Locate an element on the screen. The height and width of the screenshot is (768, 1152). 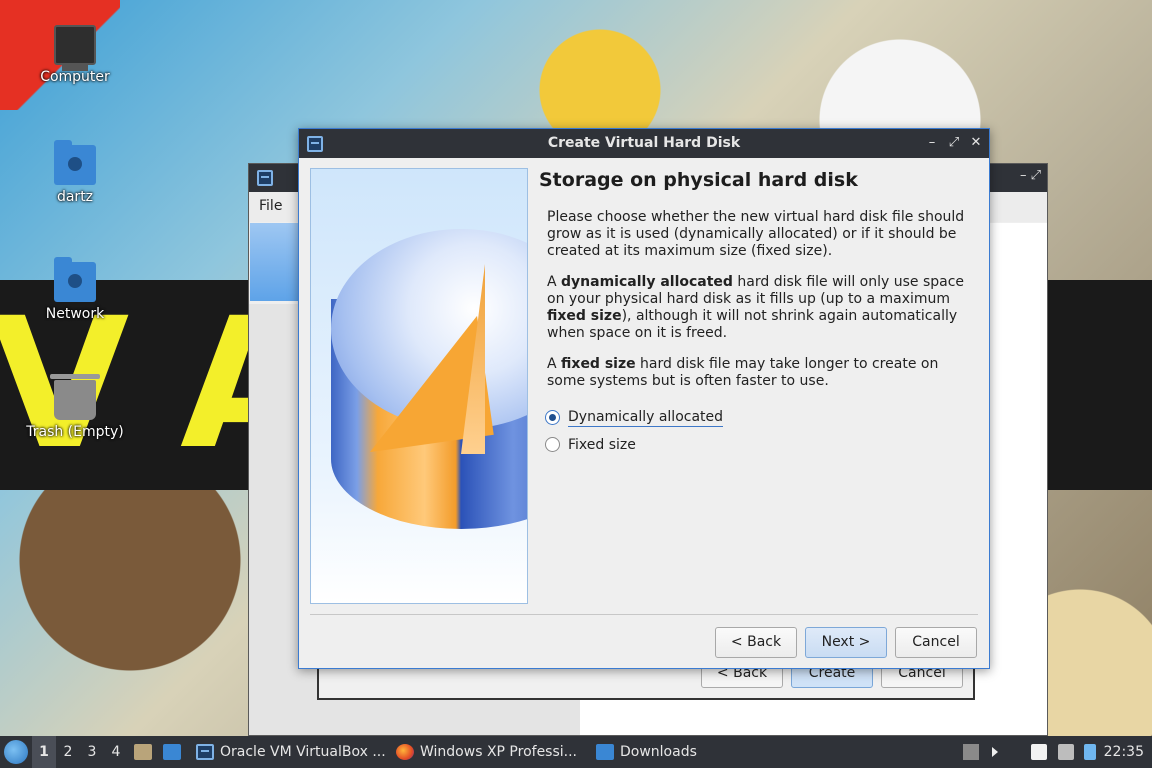
option-dynamically-allocated: Dynamically allocated is located at coordinates (762, 417).